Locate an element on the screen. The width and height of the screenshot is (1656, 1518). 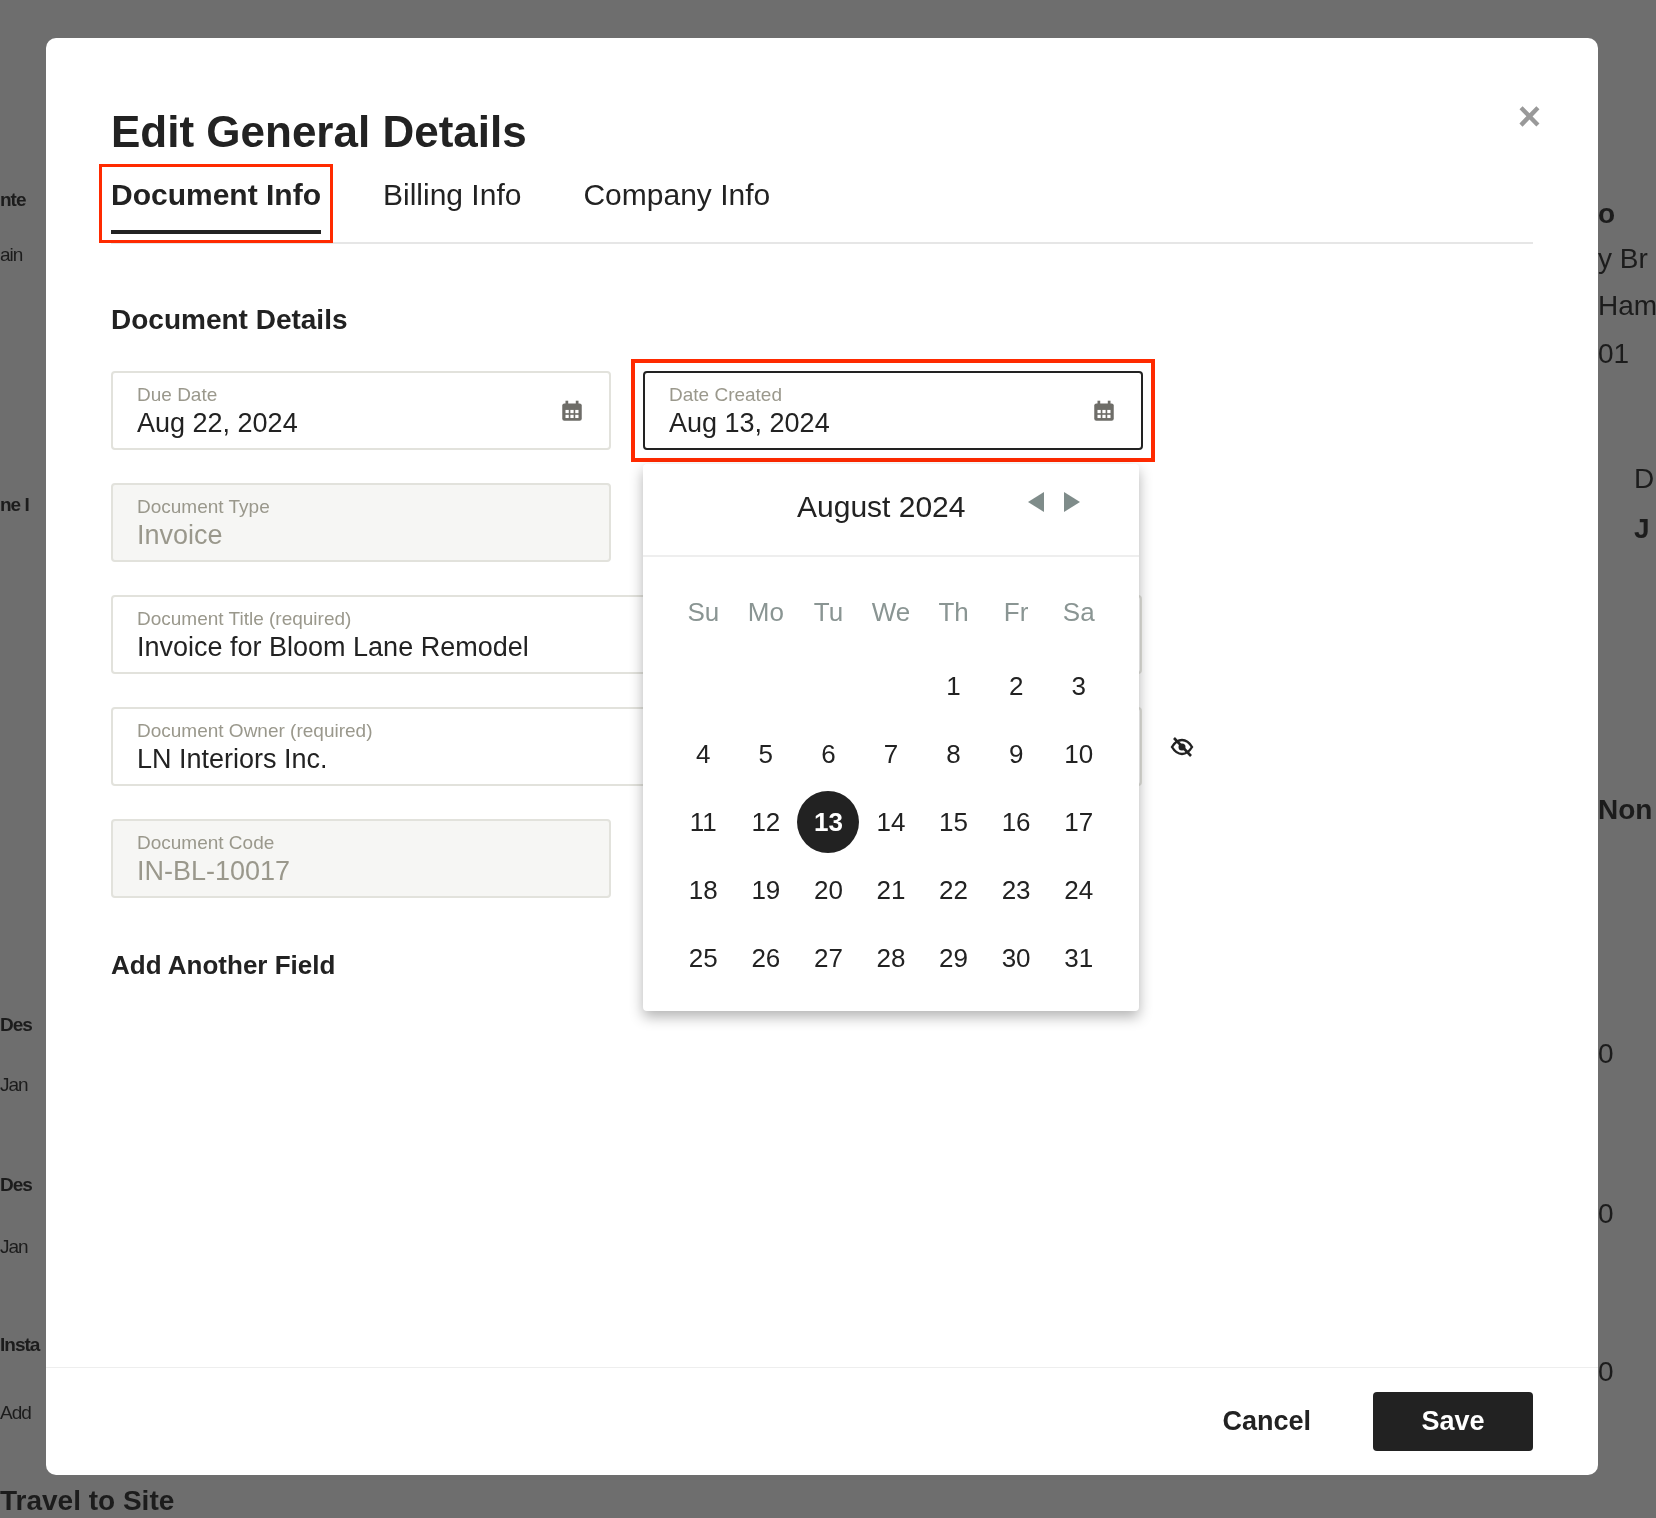
background-text: Ham is located at coordinates (1627, 306).